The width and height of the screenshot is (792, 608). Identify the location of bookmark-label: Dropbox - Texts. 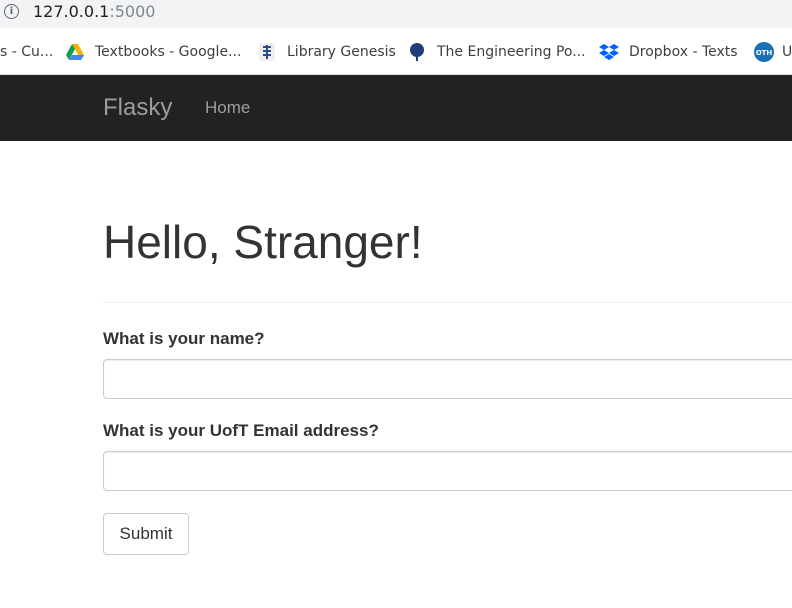
(683, 52).